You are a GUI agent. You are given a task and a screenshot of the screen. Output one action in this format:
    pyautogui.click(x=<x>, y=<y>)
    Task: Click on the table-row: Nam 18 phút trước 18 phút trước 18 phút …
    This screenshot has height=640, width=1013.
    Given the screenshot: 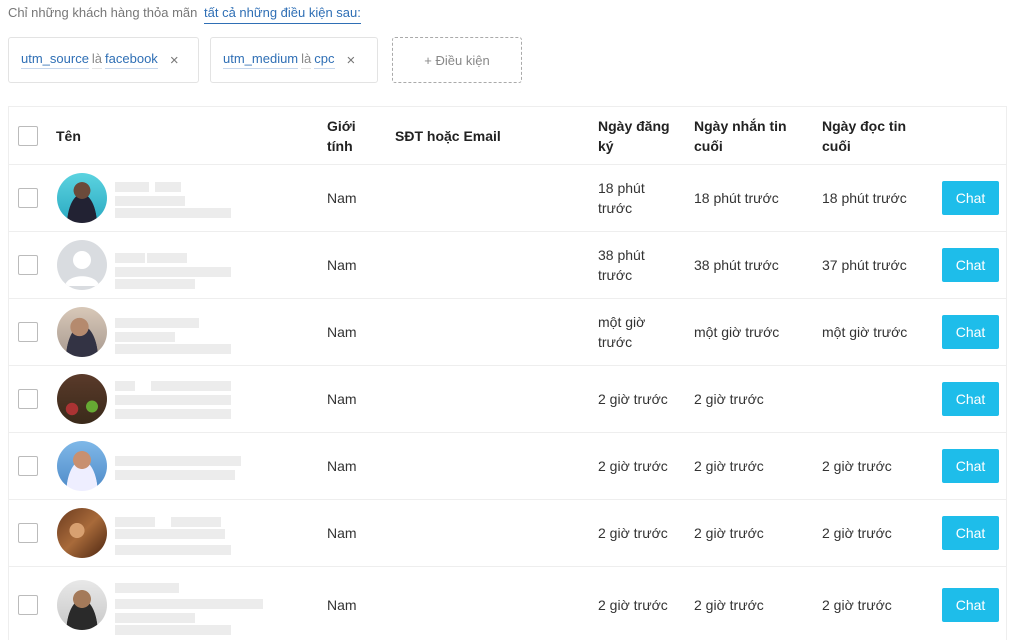 What is the action you would take?
    pyautogui.click(x=507, y=198)
    